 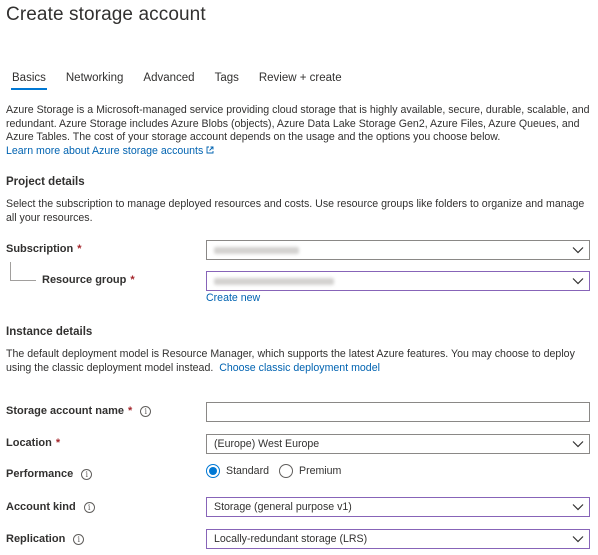 I want to click on replication-label: Replication i, so click(x=45, y=539).